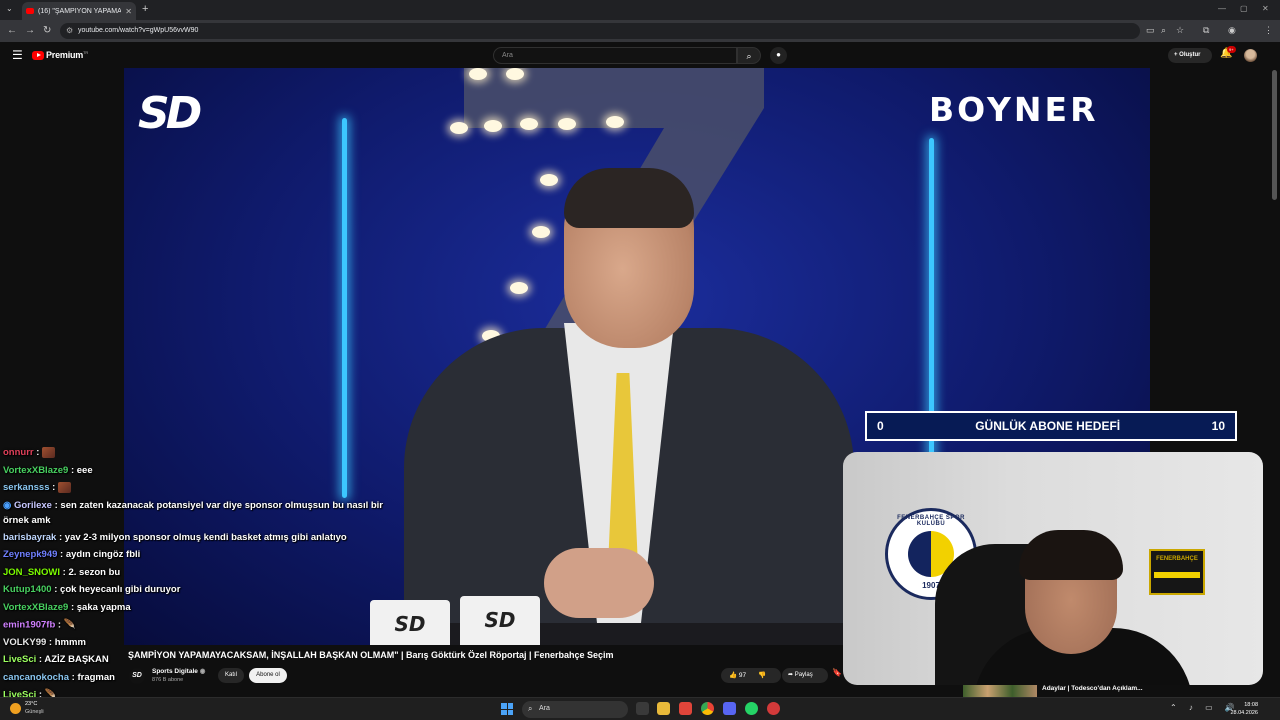  Describe the element at coordinates (32, 505) in the screenshot. I see `chat-username: Gorilexe` at that location.